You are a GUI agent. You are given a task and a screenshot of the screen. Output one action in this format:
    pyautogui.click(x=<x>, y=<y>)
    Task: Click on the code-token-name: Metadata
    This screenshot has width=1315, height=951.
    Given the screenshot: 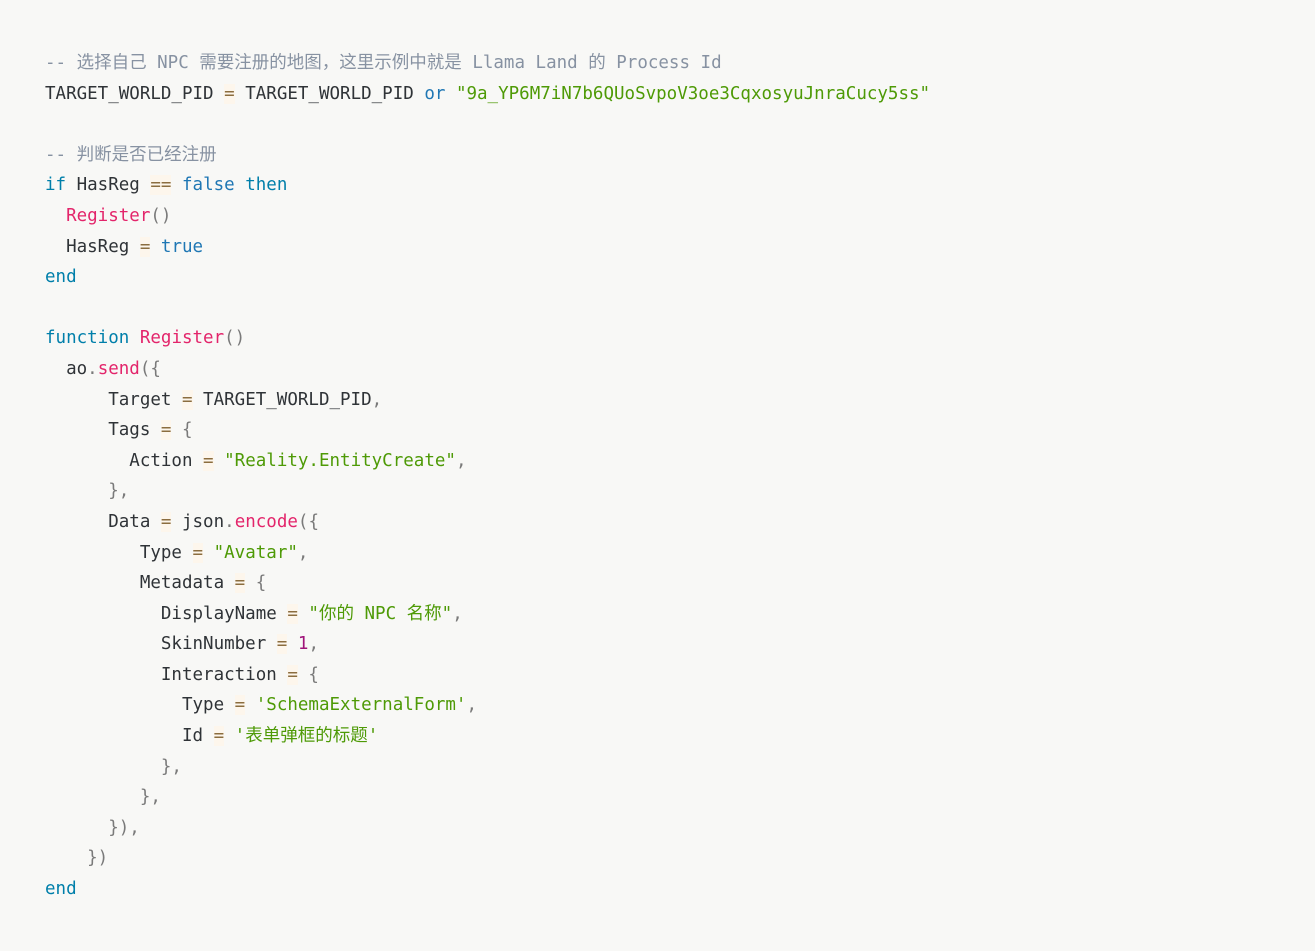 What is the action you would take?
    pyautogui.click(x=140, y=583)
    